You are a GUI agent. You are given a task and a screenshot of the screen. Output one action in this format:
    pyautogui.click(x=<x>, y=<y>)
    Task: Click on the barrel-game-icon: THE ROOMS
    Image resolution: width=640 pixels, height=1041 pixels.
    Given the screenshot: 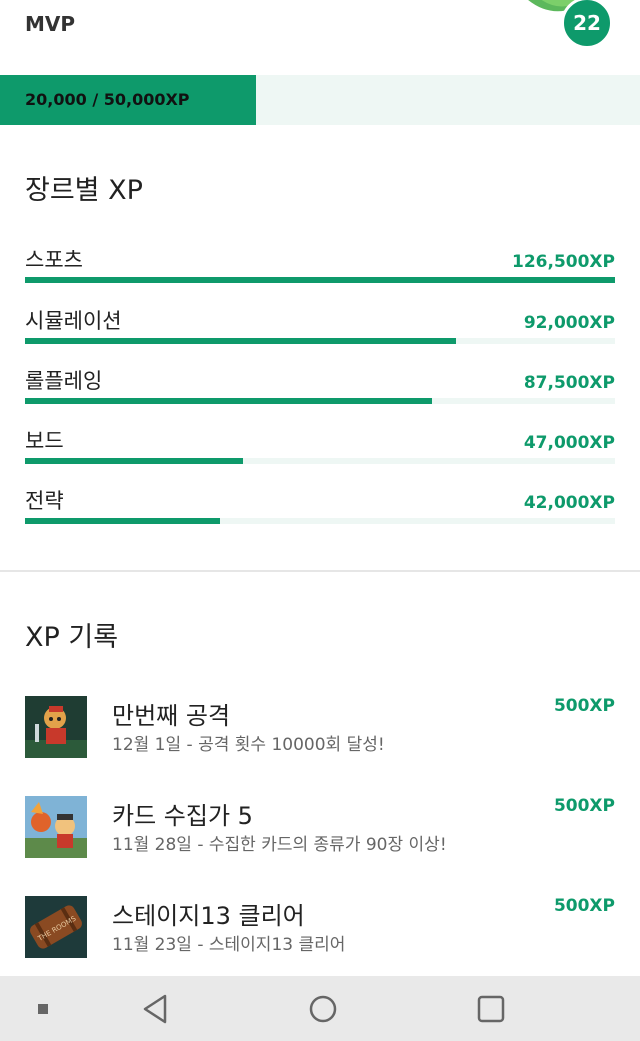 What is the action you would take?
    pyautogui.click(x=56, y=927)
    